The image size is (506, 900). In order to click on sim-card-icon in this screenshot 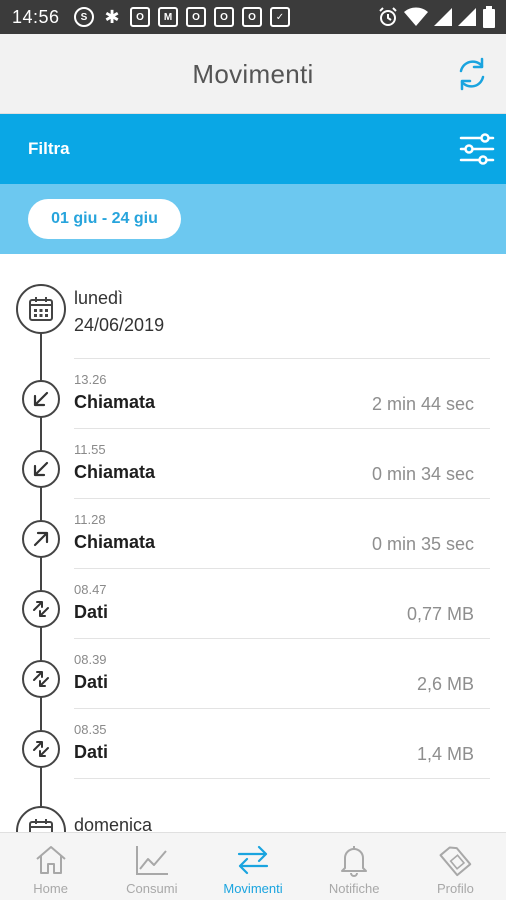, I will do `click(455, 861)`.